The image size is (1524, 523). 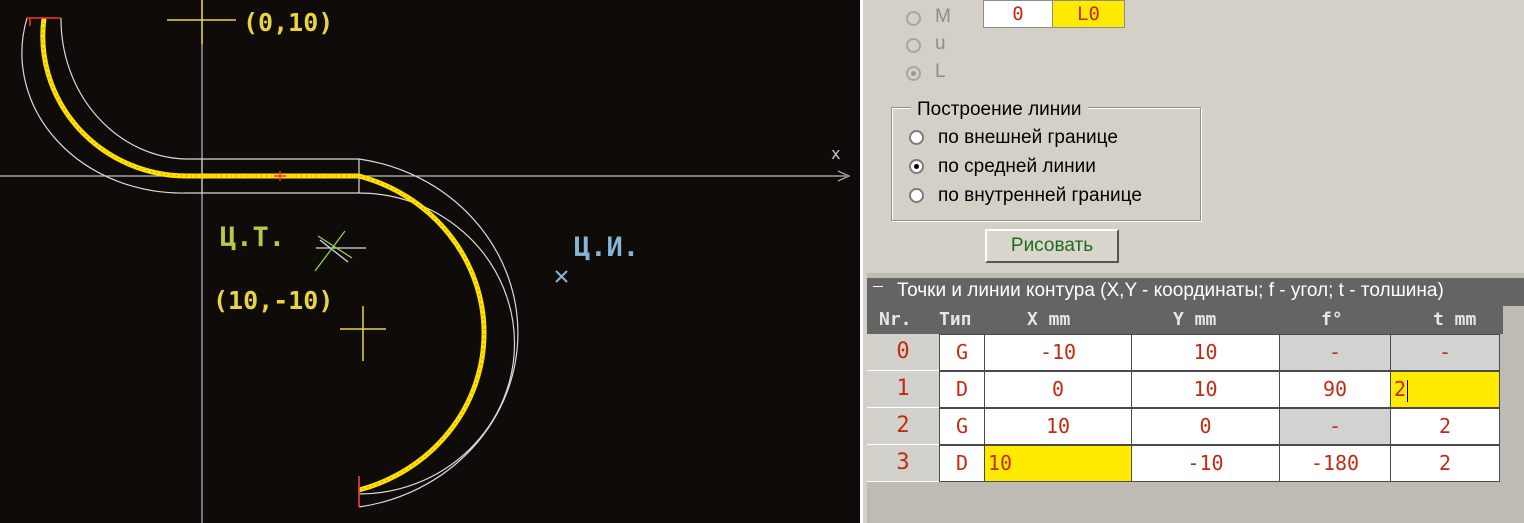 I want to click on mode-radio-m, so click(x=913, y=18).